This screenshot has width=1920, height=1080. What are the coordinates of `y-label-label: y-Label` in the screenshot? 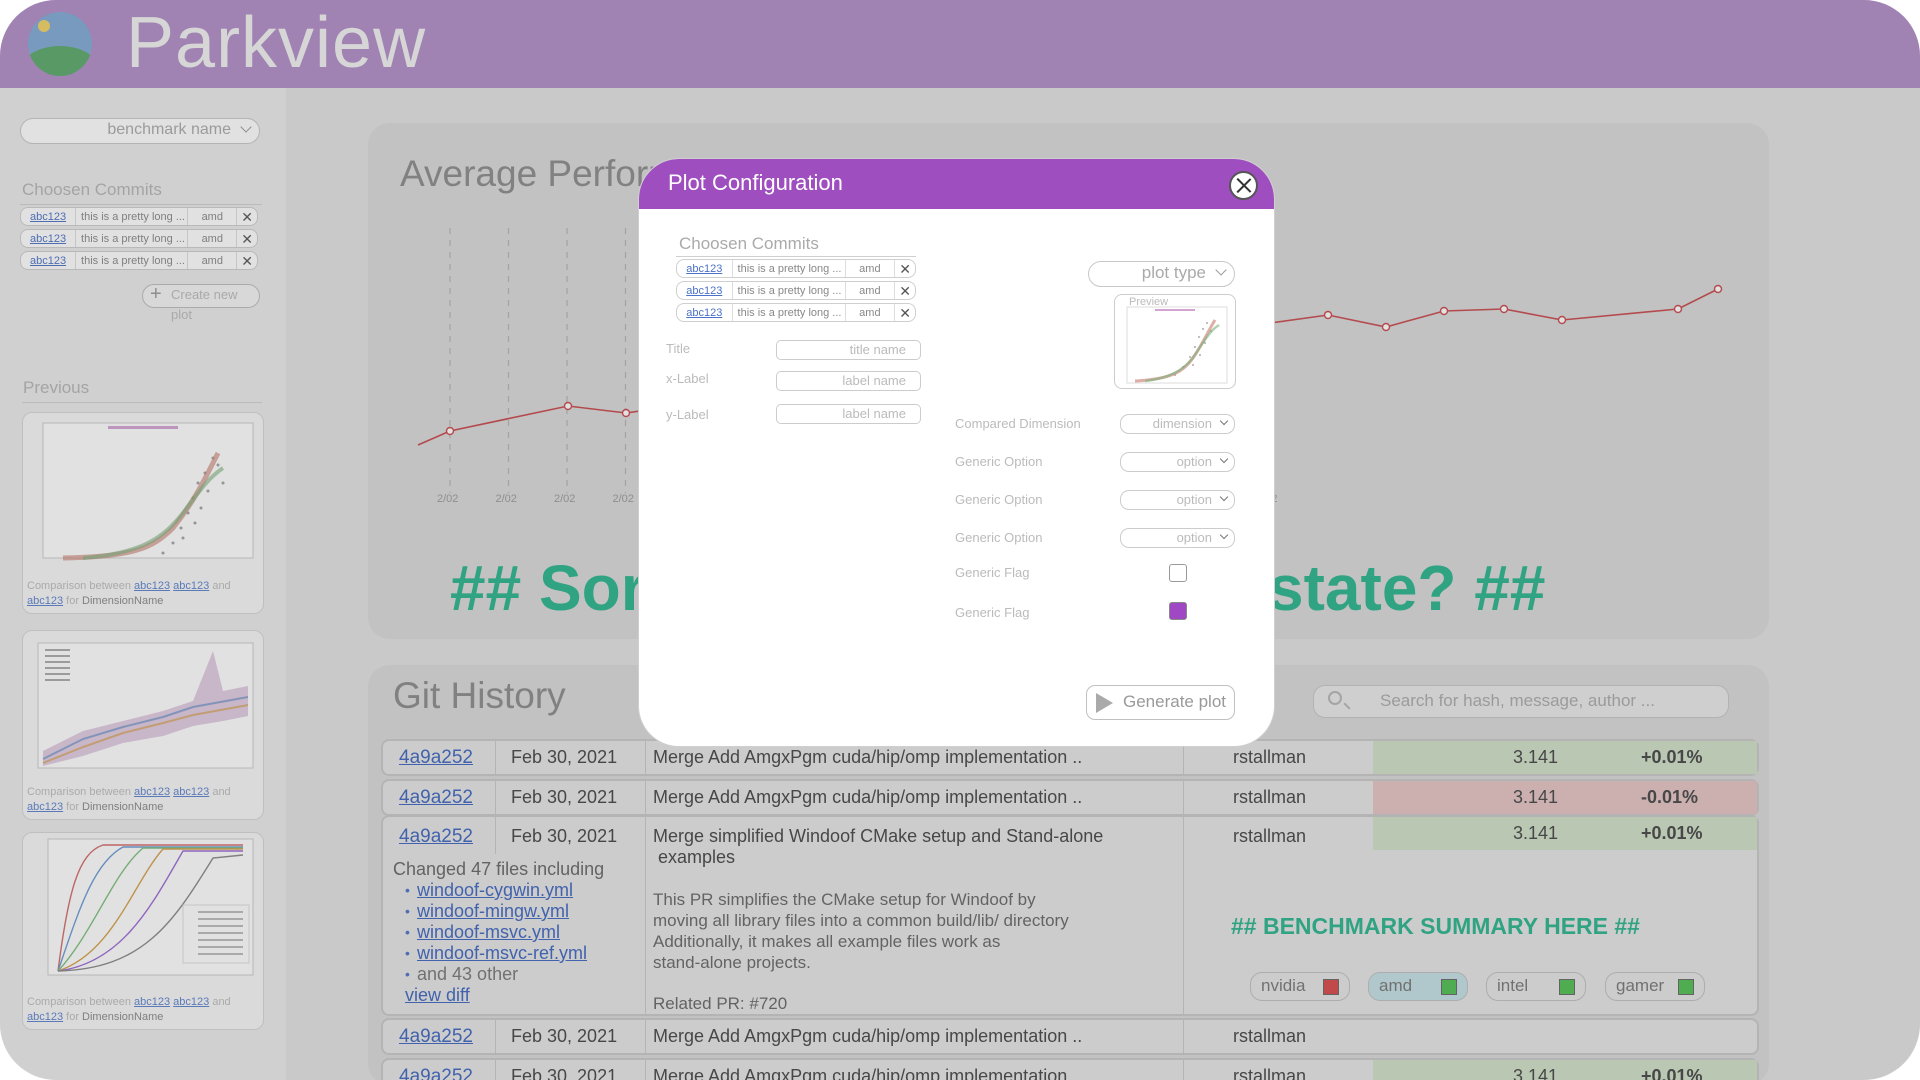 It's located at (687, 414).